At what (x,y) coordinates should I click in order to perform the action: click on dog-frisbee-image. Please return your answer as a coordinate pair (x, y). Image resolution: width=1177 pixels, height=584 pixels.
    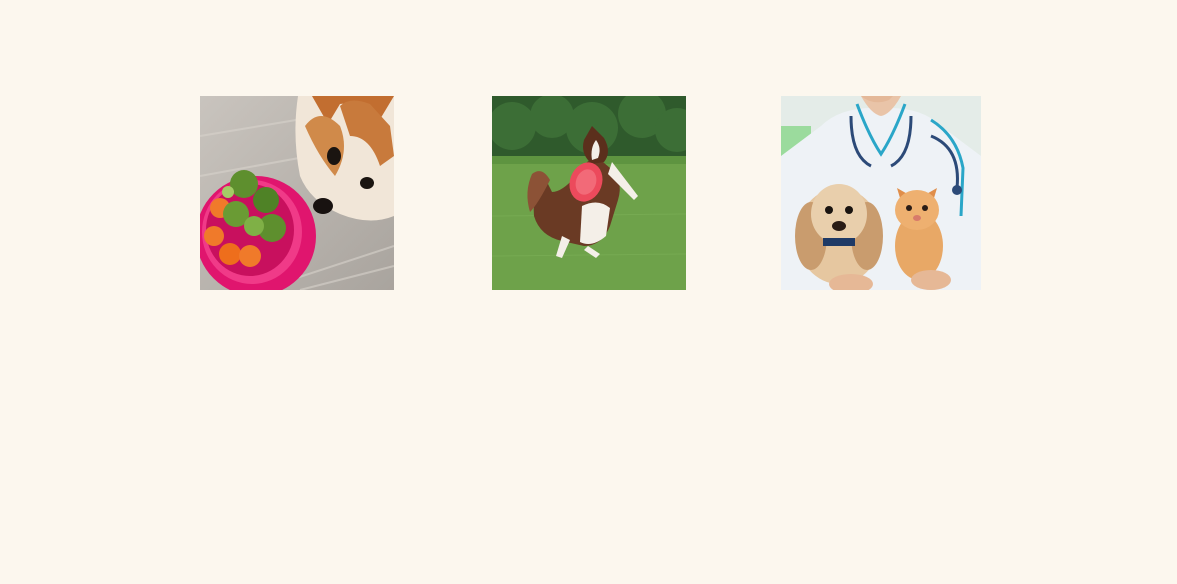
    Looking at the image, I should click on (589, 193).